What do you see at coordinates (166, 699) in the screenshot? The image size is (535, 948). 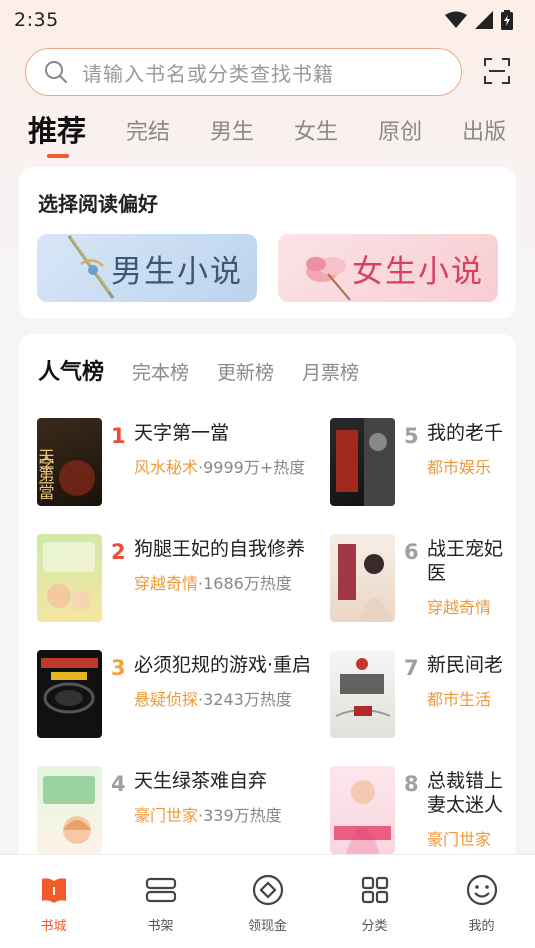 I see `book-genre: 悬疑侦探` at bounding box center [166, 699].